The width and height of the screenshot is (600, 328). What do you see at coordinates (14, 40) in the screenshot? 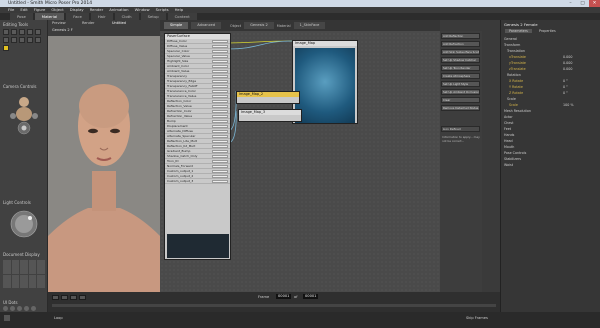
I see `color-tool-icon` at bounding box center [14, 40].